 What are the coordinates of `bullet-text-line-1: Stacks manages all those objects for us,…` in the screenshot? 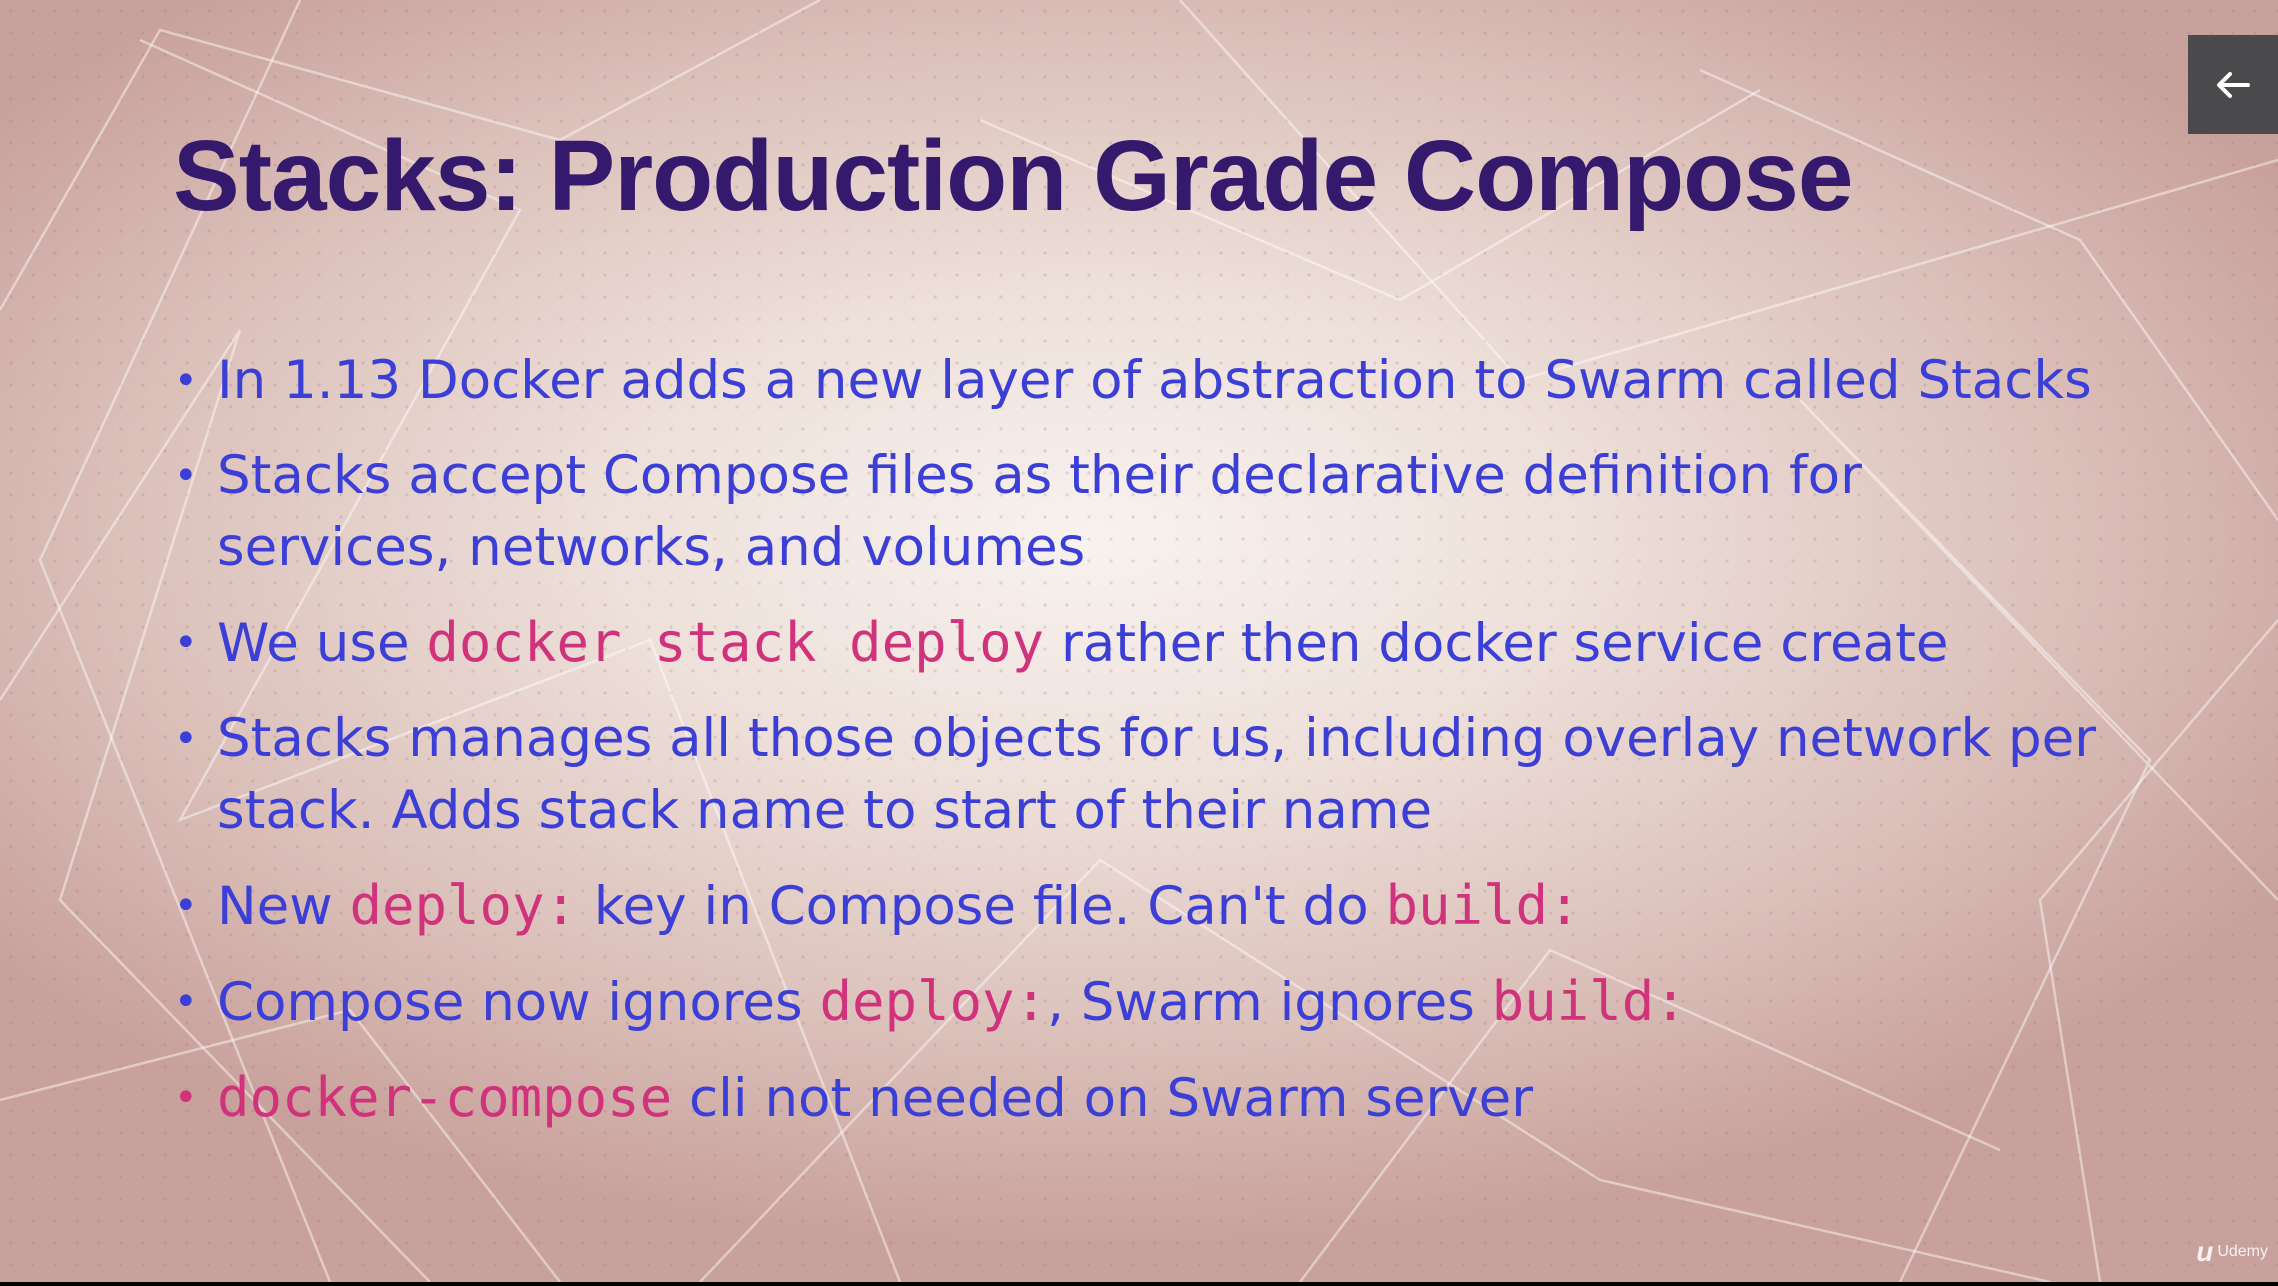 It's located at (1157, 738).